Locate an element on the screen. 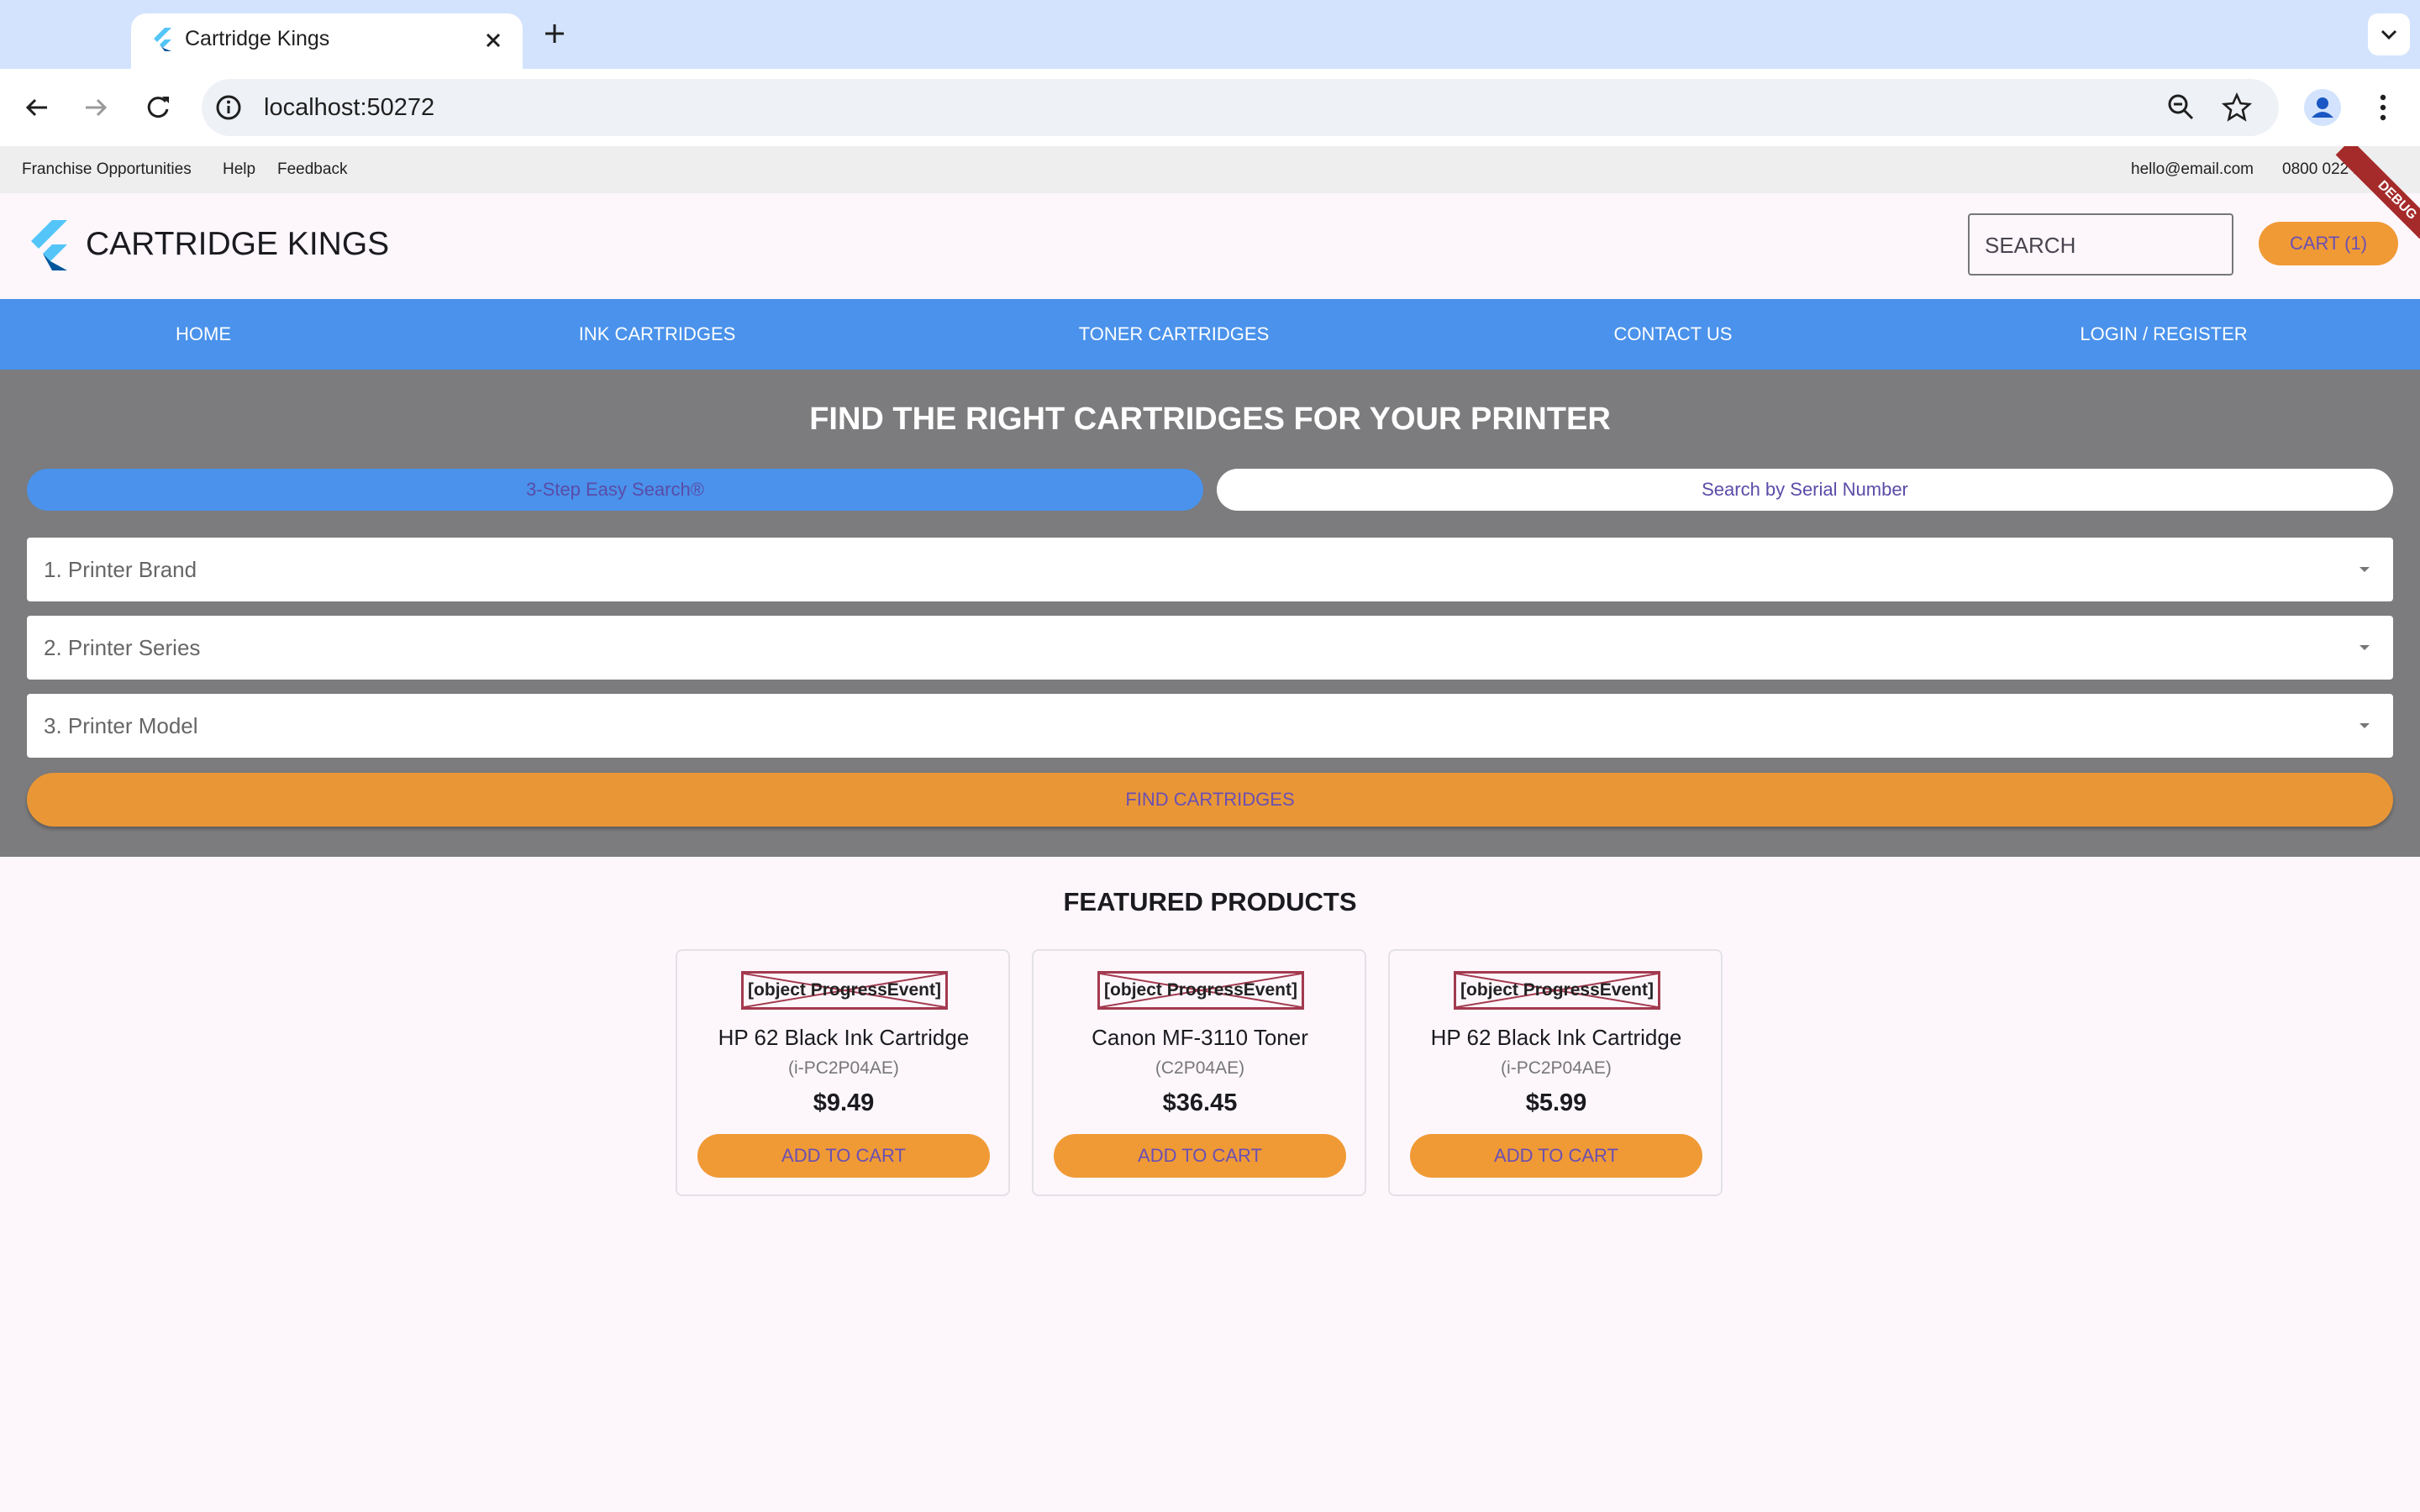 This screenshot has width=2420, height=1512. browser-toolbar: localhost:50272 is located at coordinates (1210, 107).